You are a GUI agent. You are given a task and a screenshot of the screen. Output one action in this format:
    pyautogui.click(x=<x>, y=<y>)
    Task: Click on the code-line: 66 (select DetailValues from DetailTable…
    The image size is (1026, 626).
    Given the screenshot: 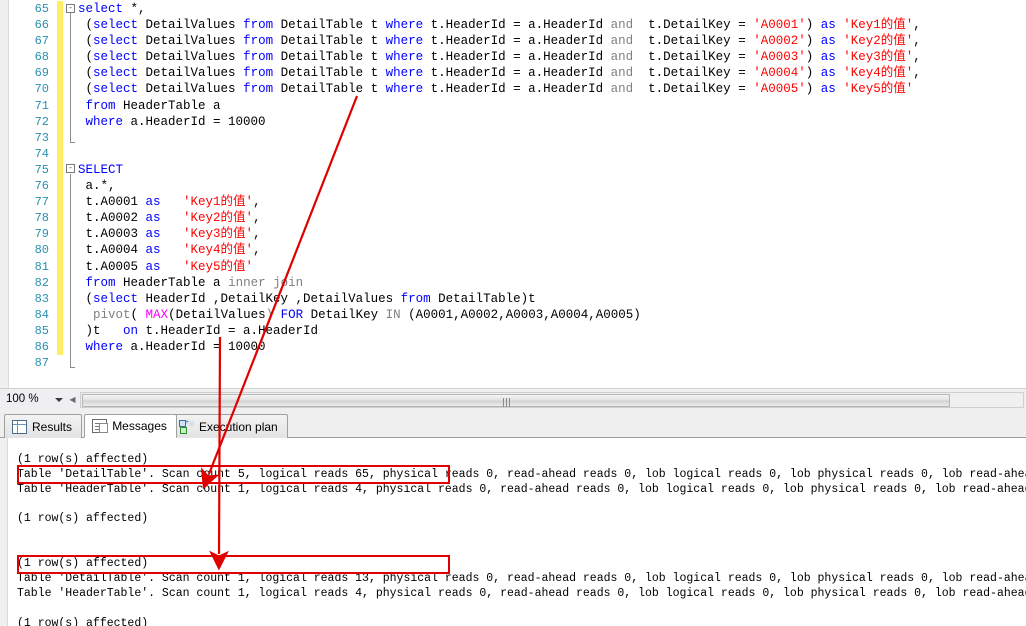 What is the action you would take?
    pyautogui.click(x=513, y=25)
    